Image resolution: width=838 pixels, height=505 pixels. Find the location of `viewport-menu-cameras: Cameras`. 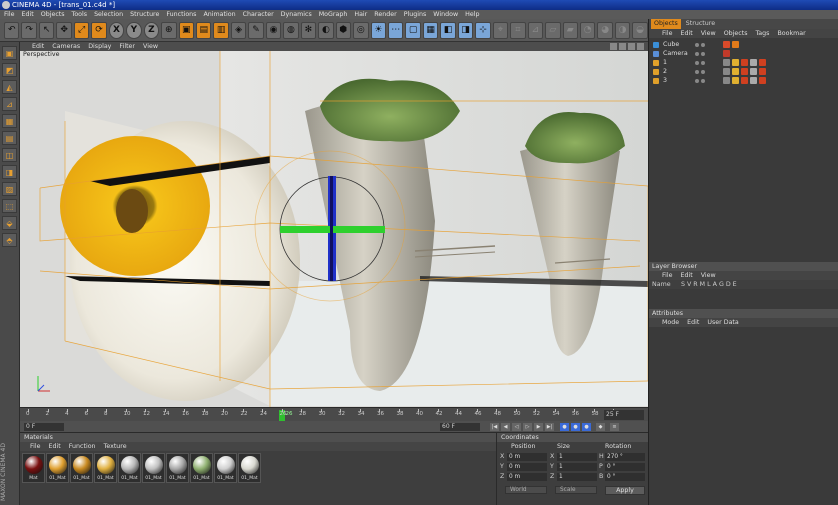

viewport-menu-cameras: Cameras is located at coordinates (66, 46).